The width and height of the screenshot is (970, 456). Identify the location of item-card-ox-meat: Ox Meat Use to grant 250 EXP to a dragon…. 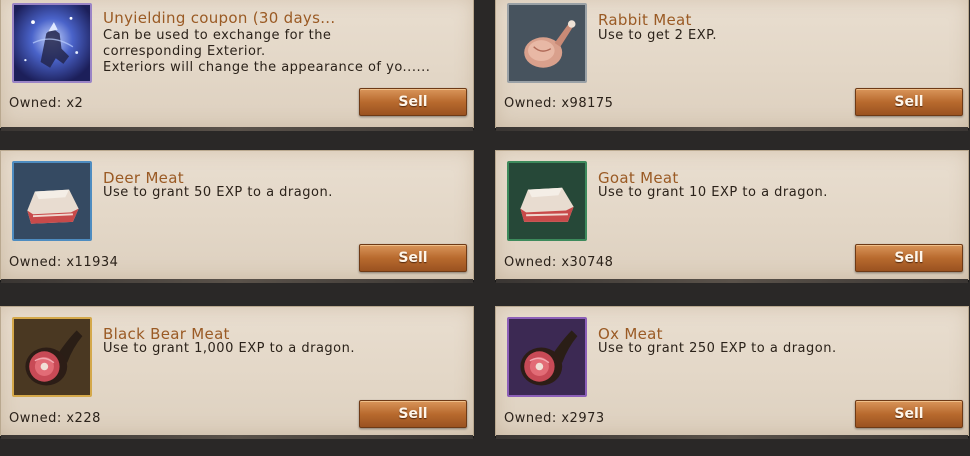
(732, 372).